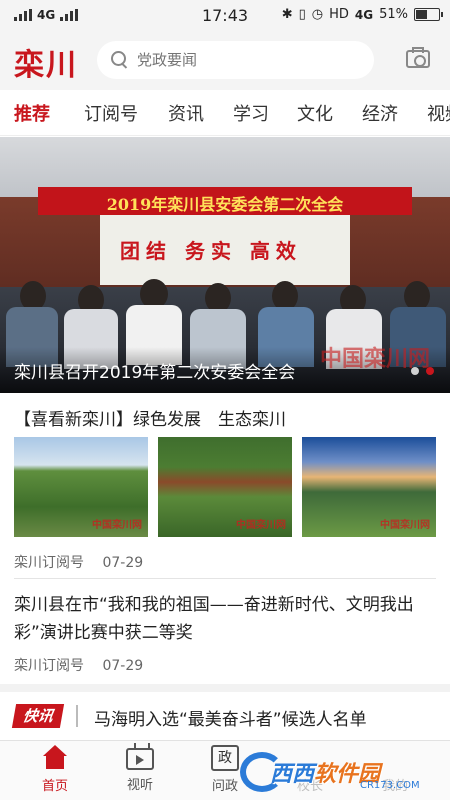 The width and height of the screenshot is (450, 800). What do you see at coordinates (390, 785) in the screenshot?
I see `watermark-sub: CR173.COM` at bounding box center [390, 785].